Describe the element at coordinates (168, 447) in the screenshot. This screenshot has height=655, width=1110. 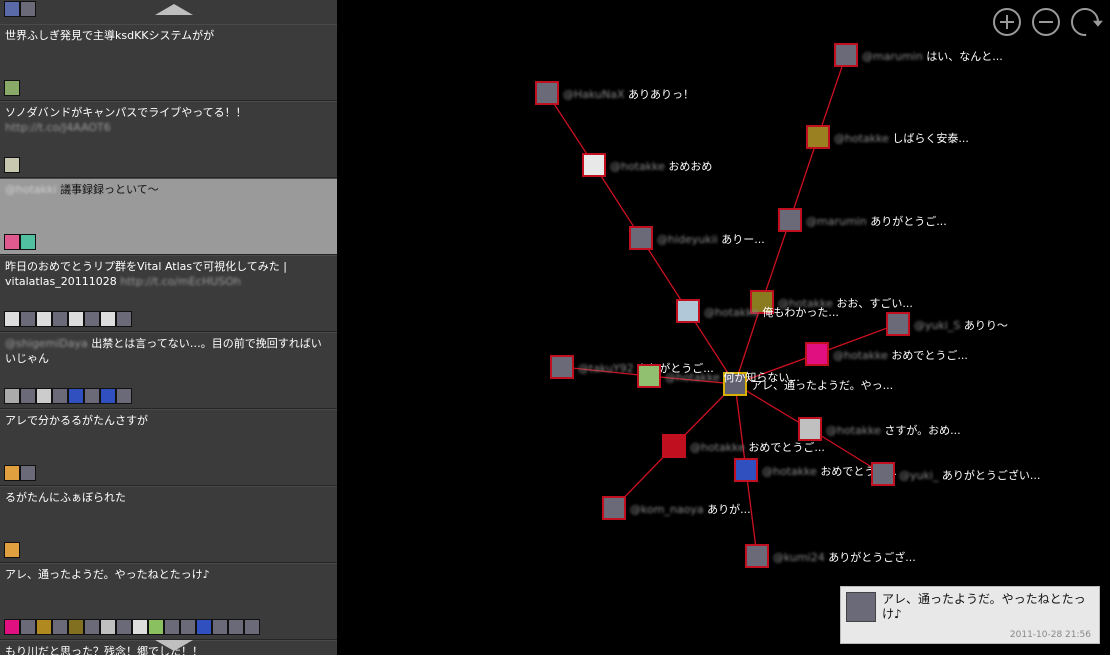
I see `tweet-row: アレで分かるるがたんさすが` at that location.